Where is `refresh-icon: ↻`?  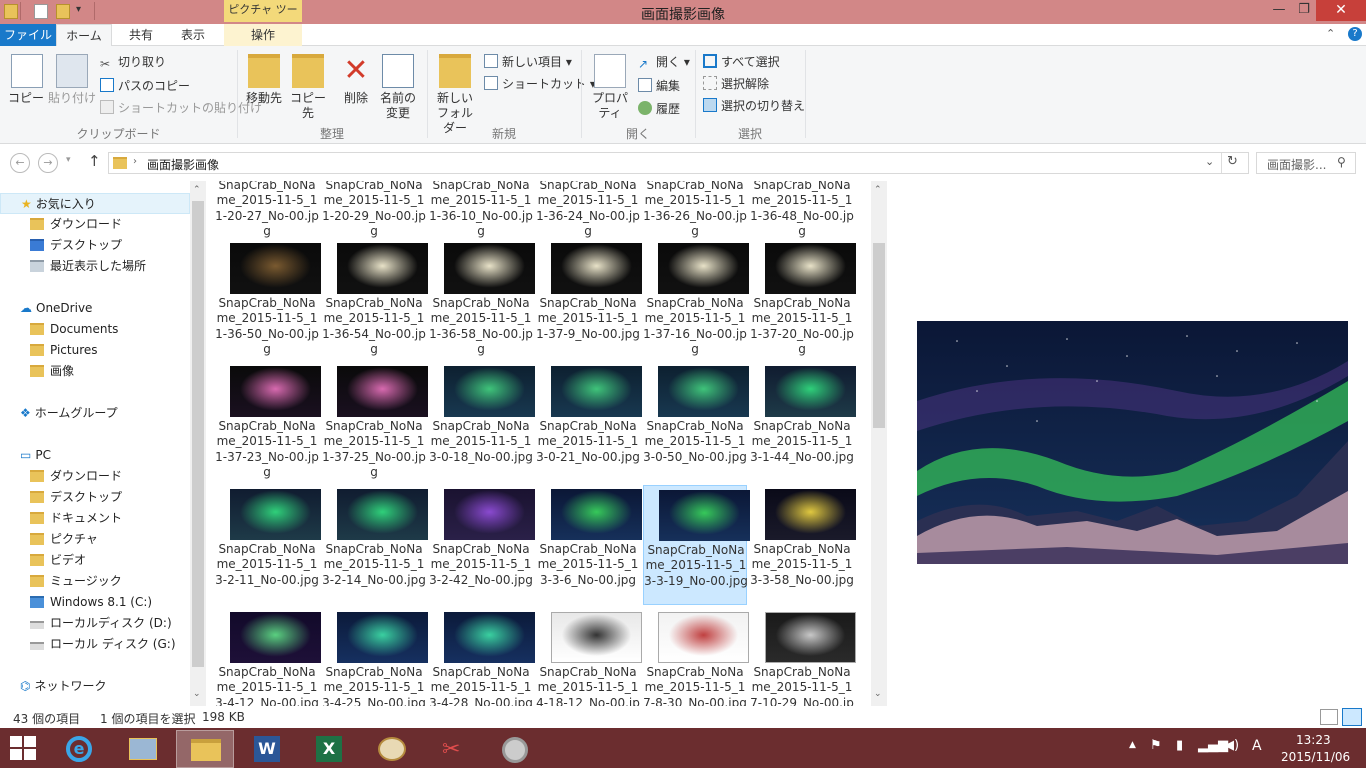 refresh-icon: ↻ is located at coordinates (1232, 161).